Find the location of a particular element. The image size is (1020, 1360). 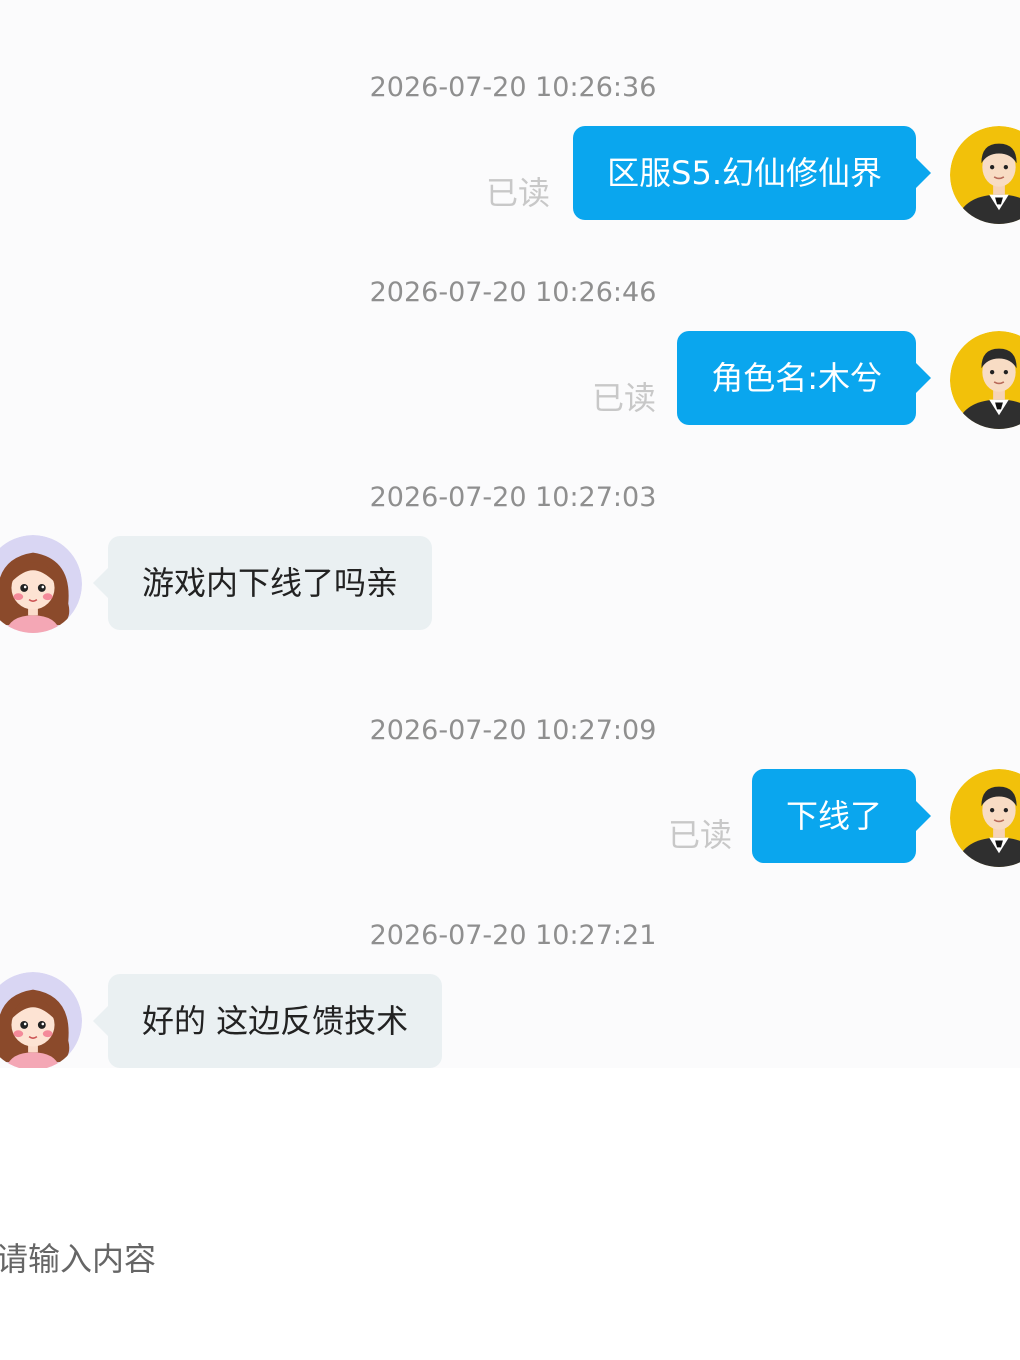

message-timestamp: 2026-07-20 10:27:03 is located at coordinates (513, 497).